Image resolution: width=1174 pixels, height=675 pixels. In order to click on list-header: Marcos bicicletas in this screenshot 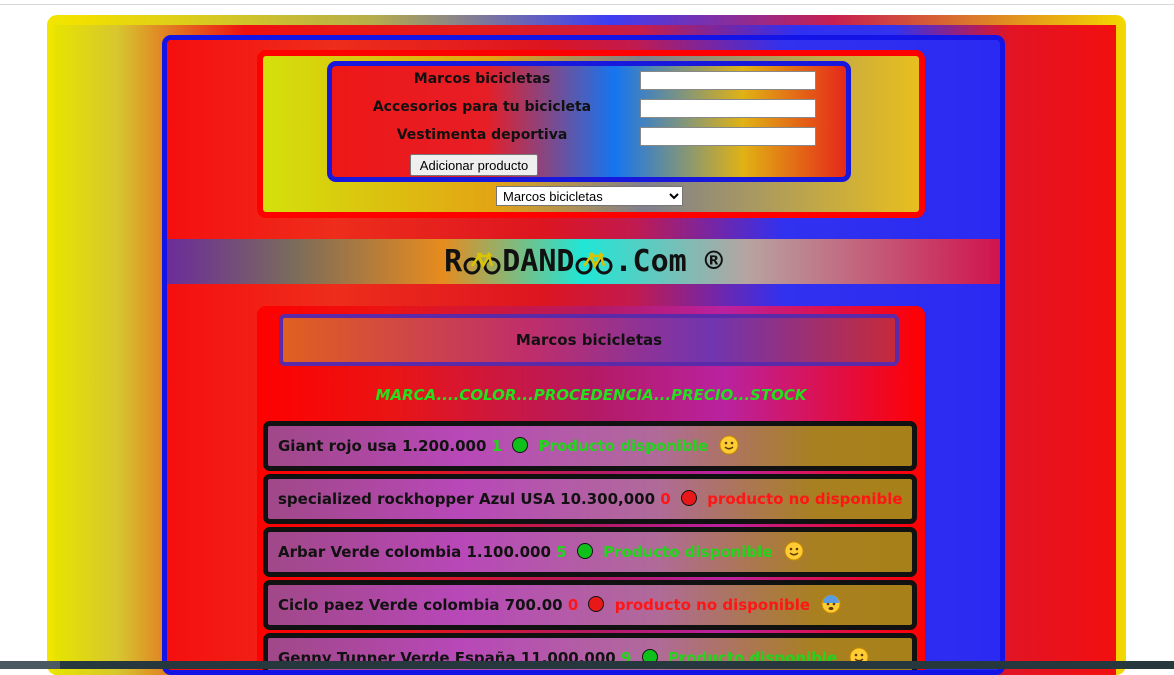, I will do `click(589, 340)`.